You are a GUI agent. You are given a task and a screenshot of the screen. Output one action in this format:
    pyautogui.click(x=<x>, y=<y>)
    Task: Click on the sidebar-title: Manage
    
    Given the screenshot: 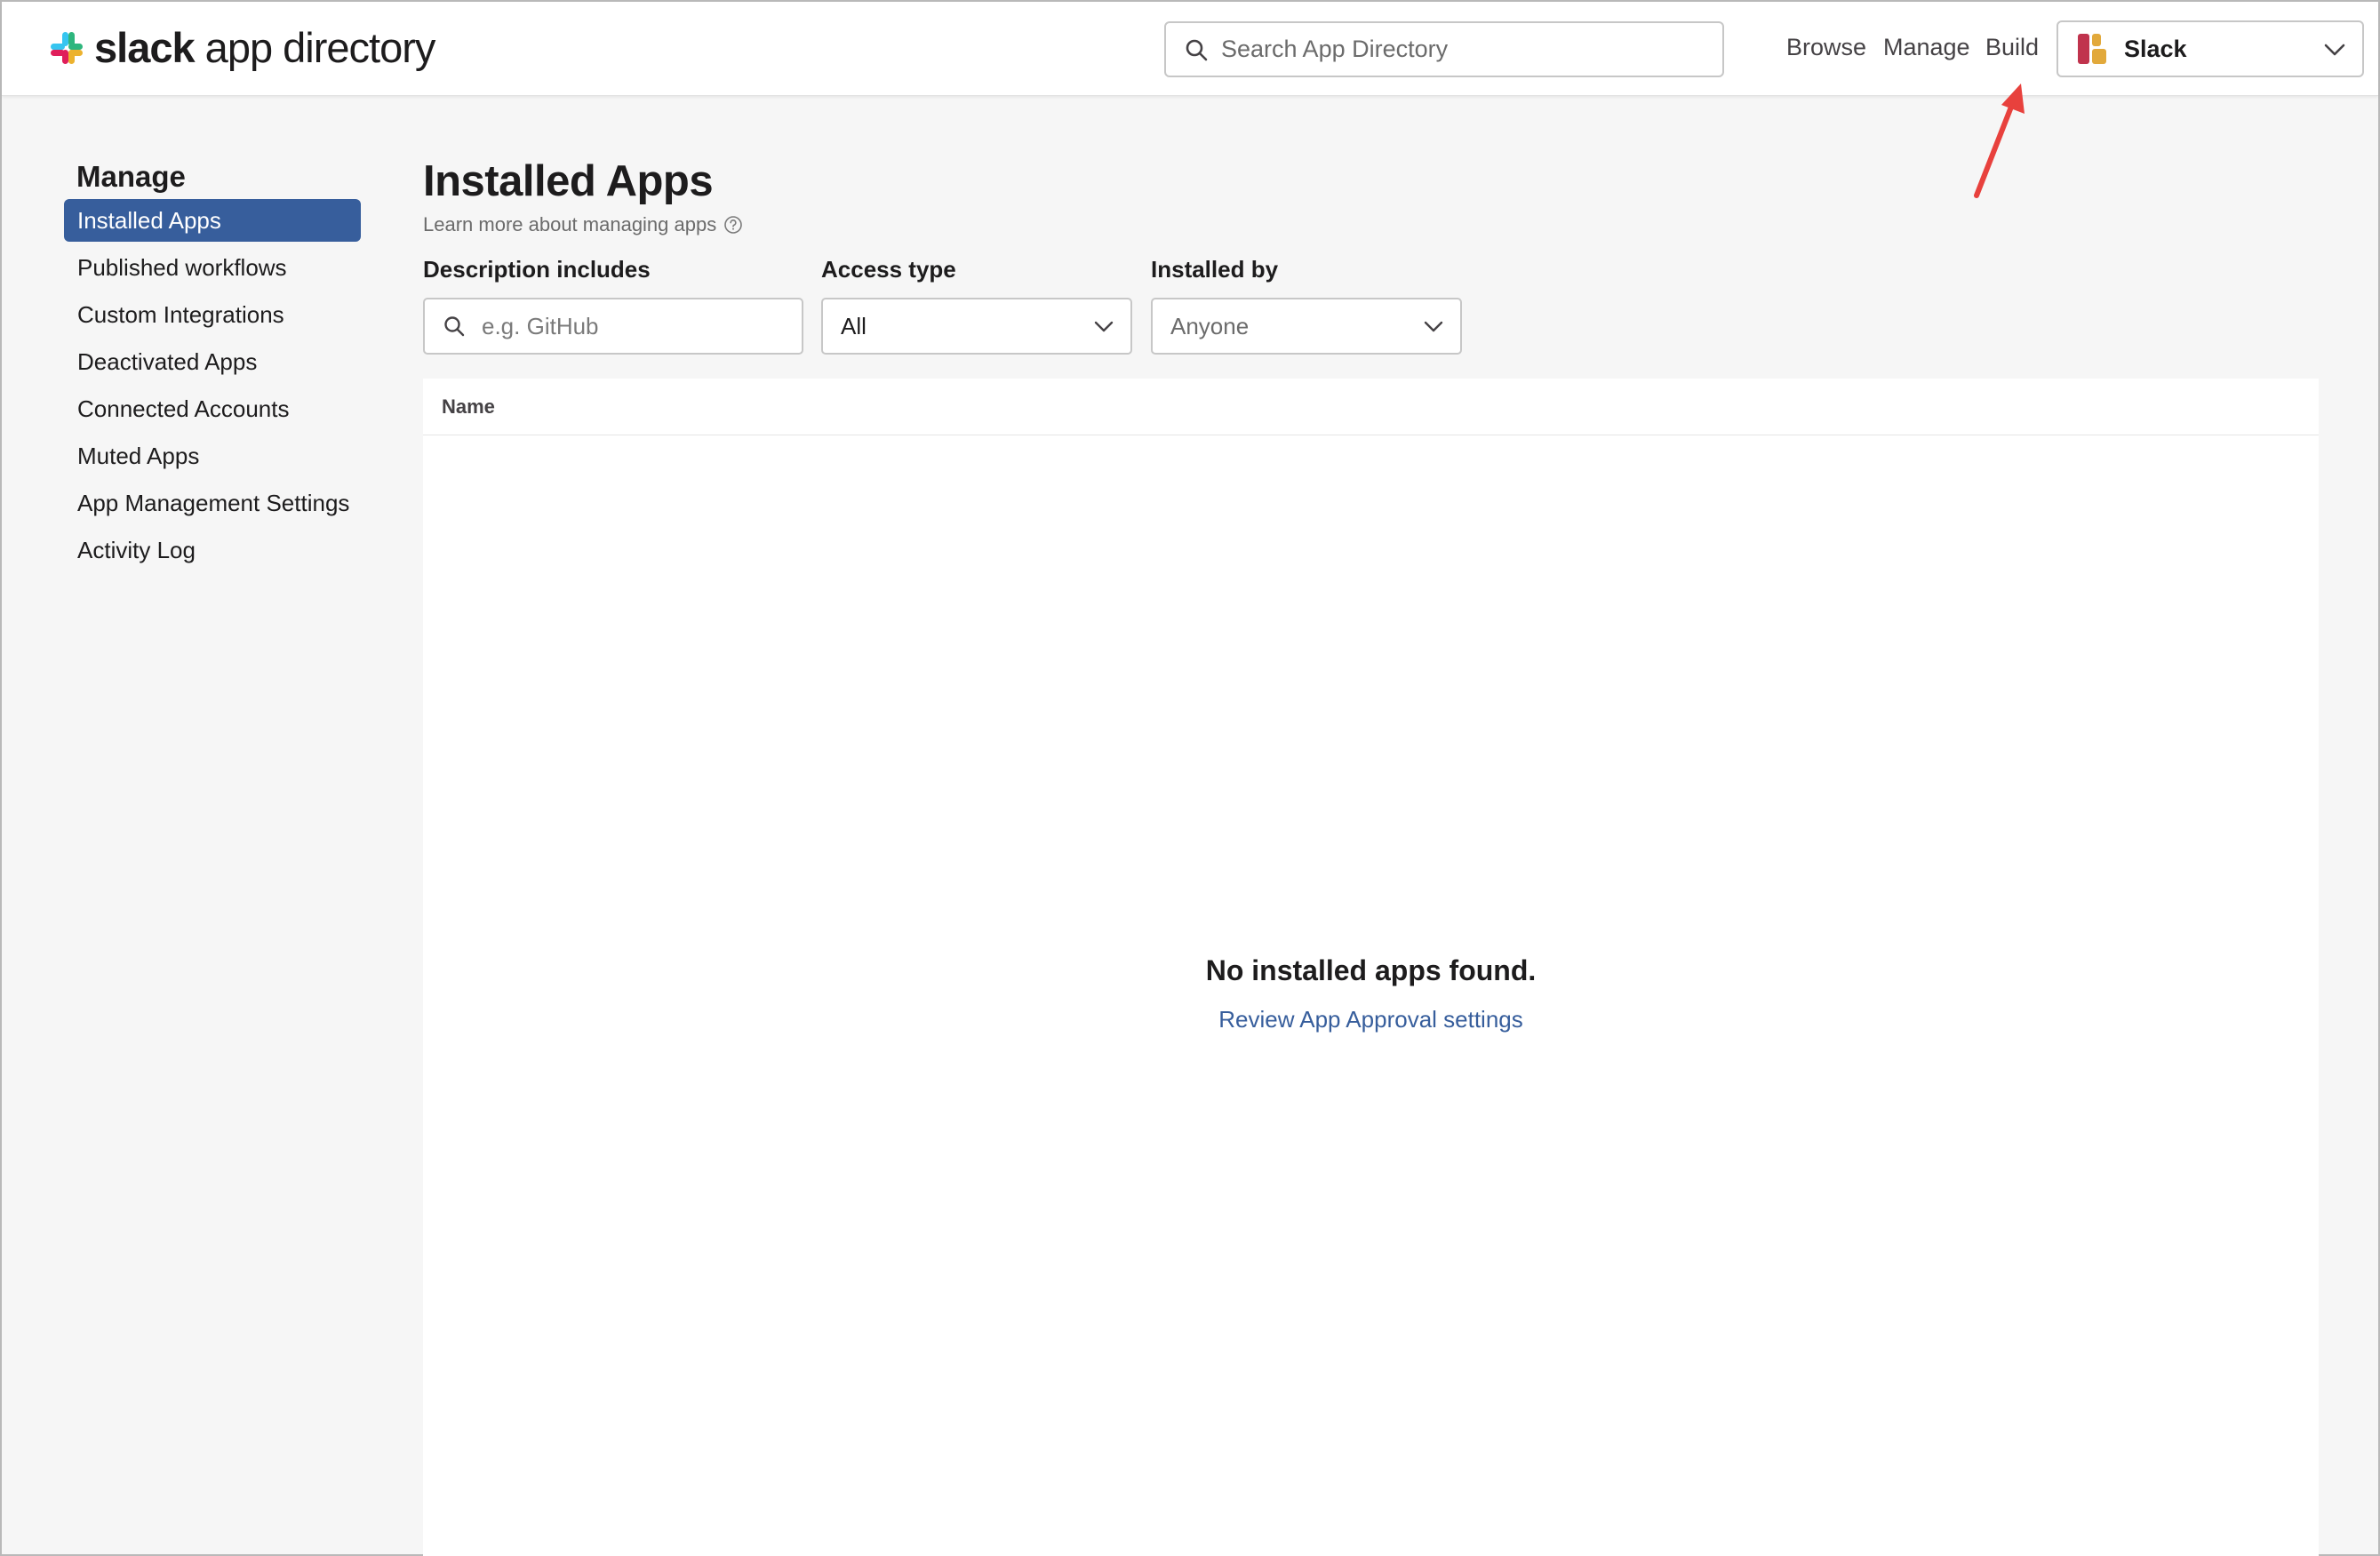 What is the action you would take?
    pyautogui.click(x=131, y=176)
    